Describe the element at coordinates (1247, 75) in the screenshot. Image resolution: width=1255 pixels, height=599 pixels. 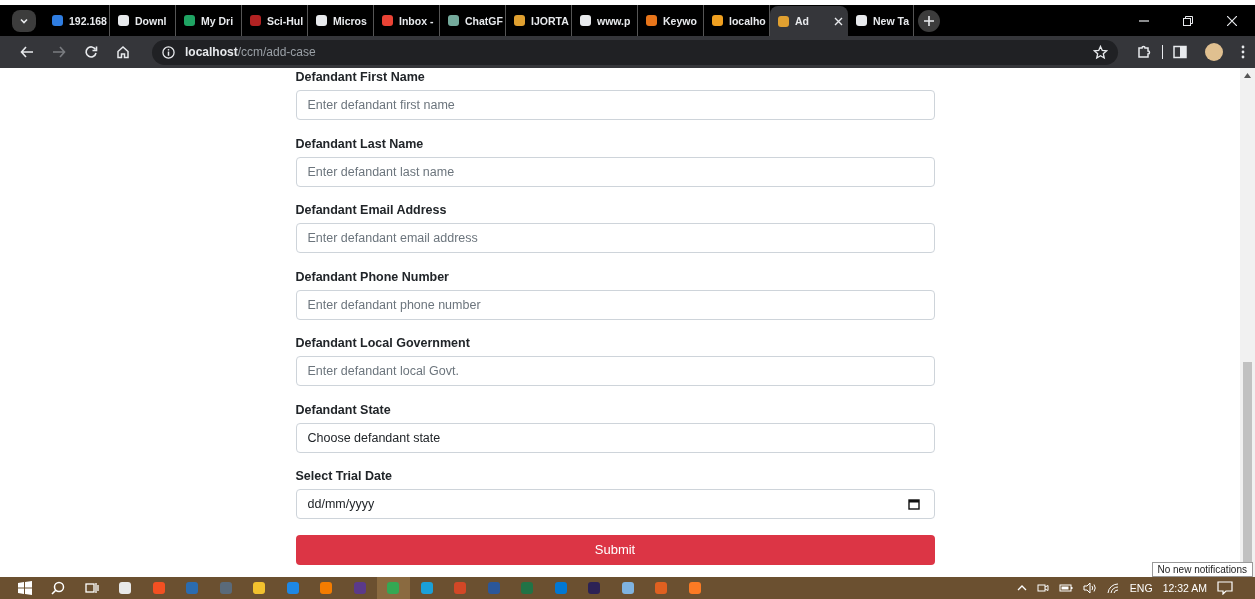
I see `scroll-up-icon` at that location.